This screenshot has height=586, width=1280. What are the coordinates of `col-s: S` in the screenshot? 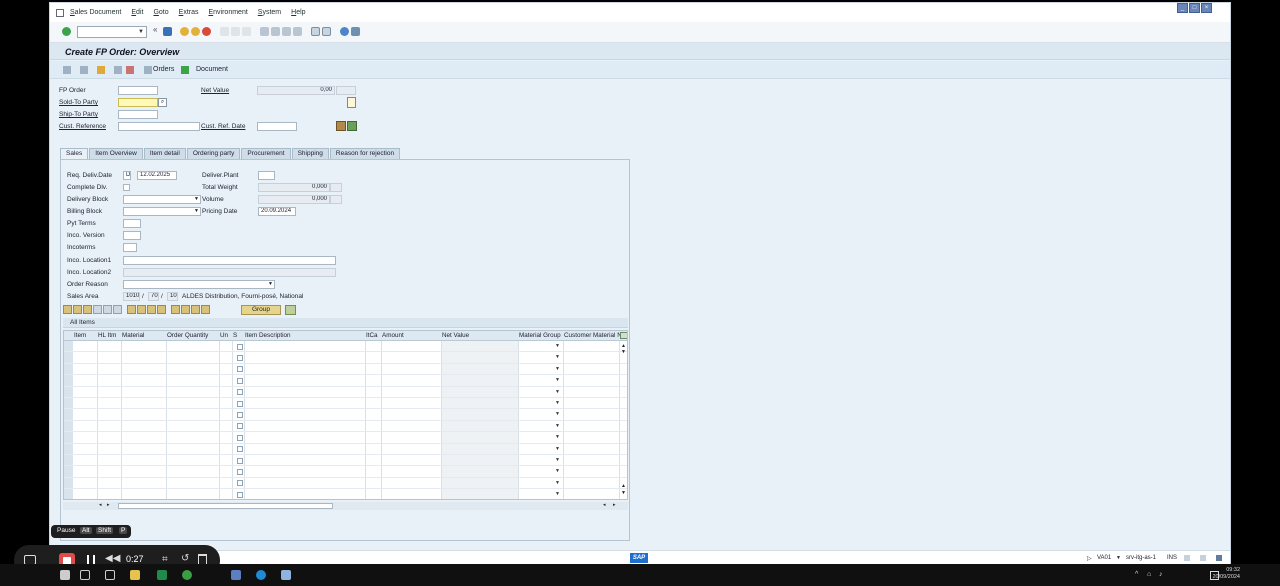 It's located at (235, 335).